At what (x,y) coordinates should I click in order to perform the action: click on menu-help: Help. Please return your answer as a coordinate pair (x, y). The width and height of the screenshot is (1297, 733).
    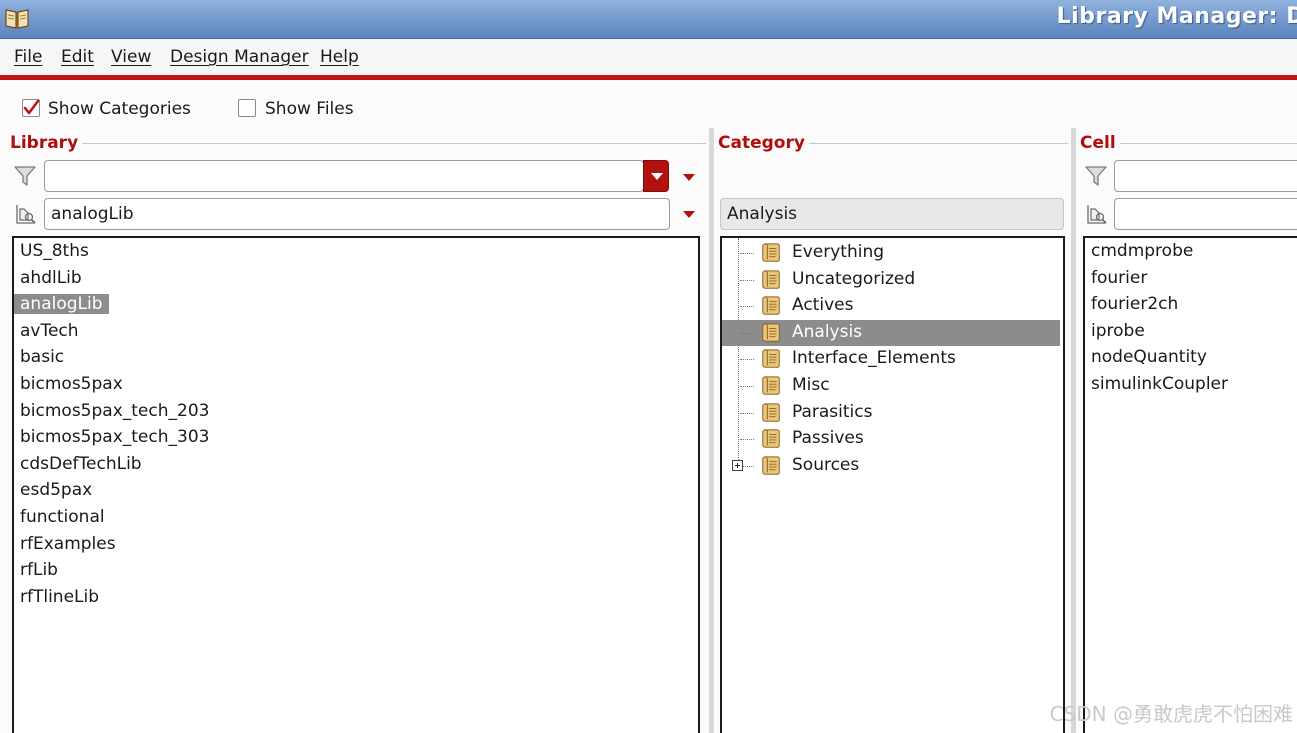
    Looking at the image, I should click on (339, 57).